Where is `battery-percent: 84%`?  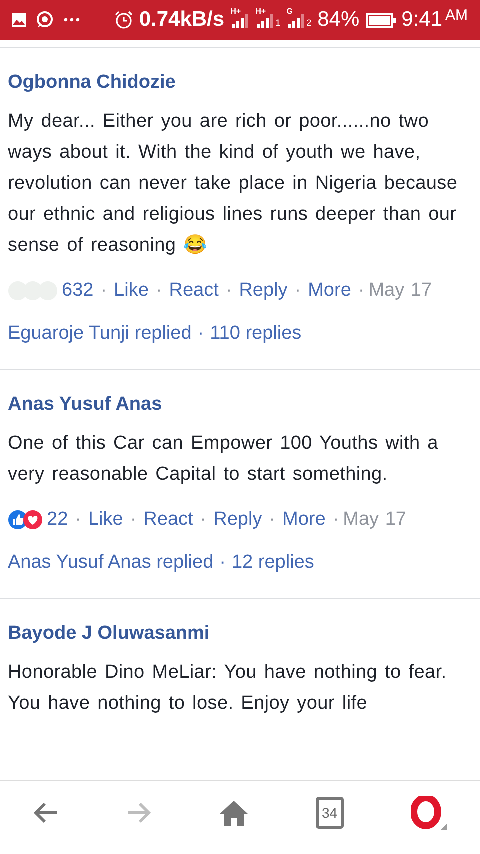 battery-percent: 84% is located at coordinates (339, 20).